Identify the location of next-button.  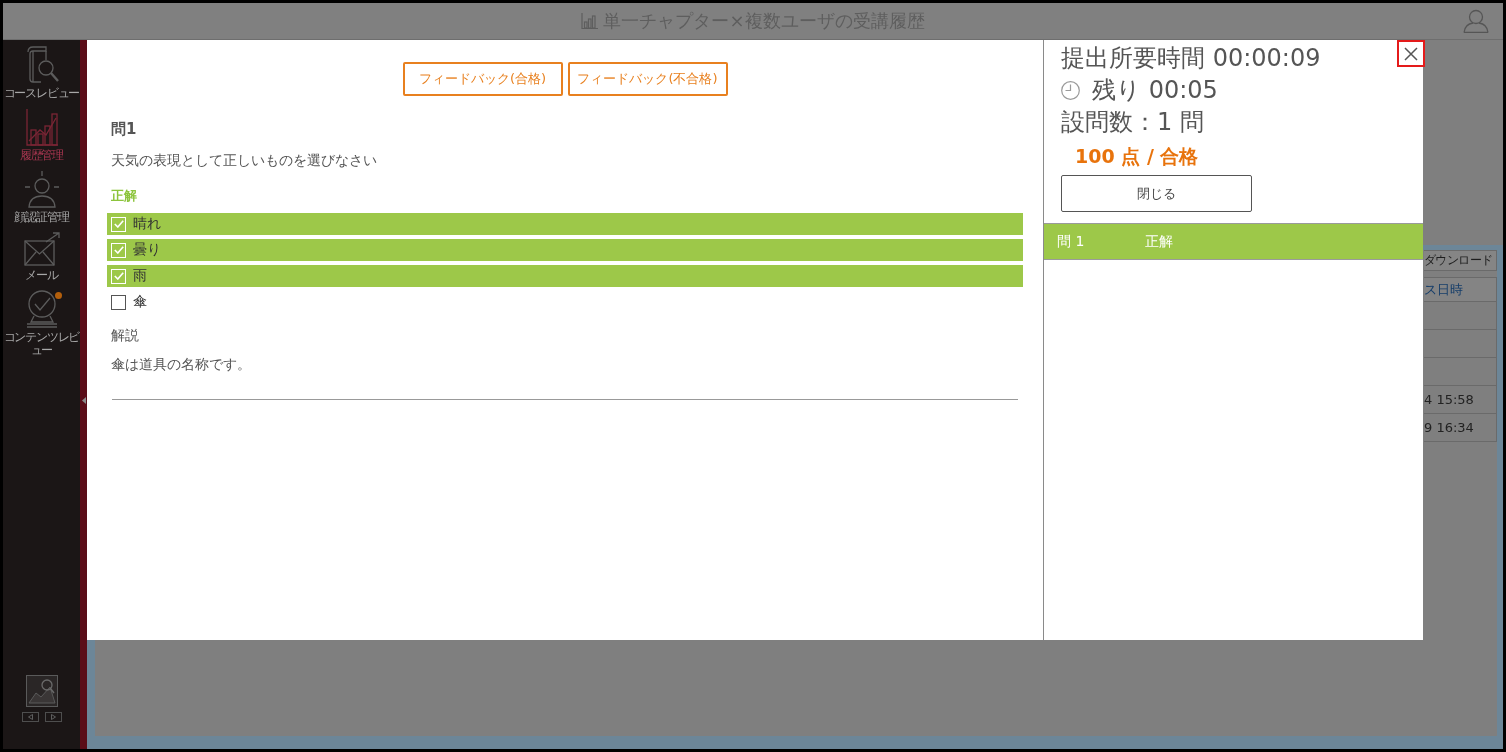
(53, 717).